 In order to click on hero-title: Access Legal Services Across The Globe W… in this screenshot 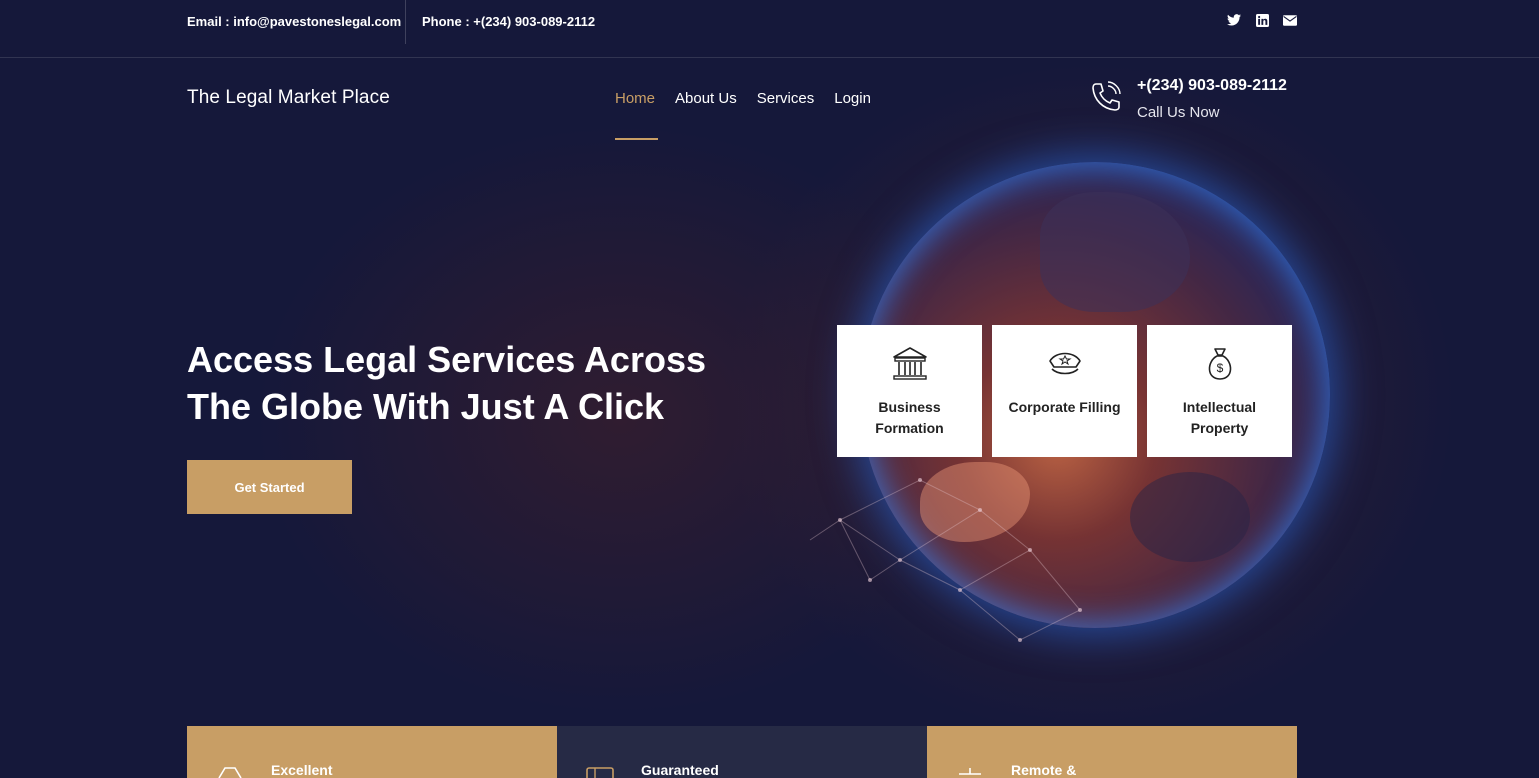, I will do `click(446, 383)`.